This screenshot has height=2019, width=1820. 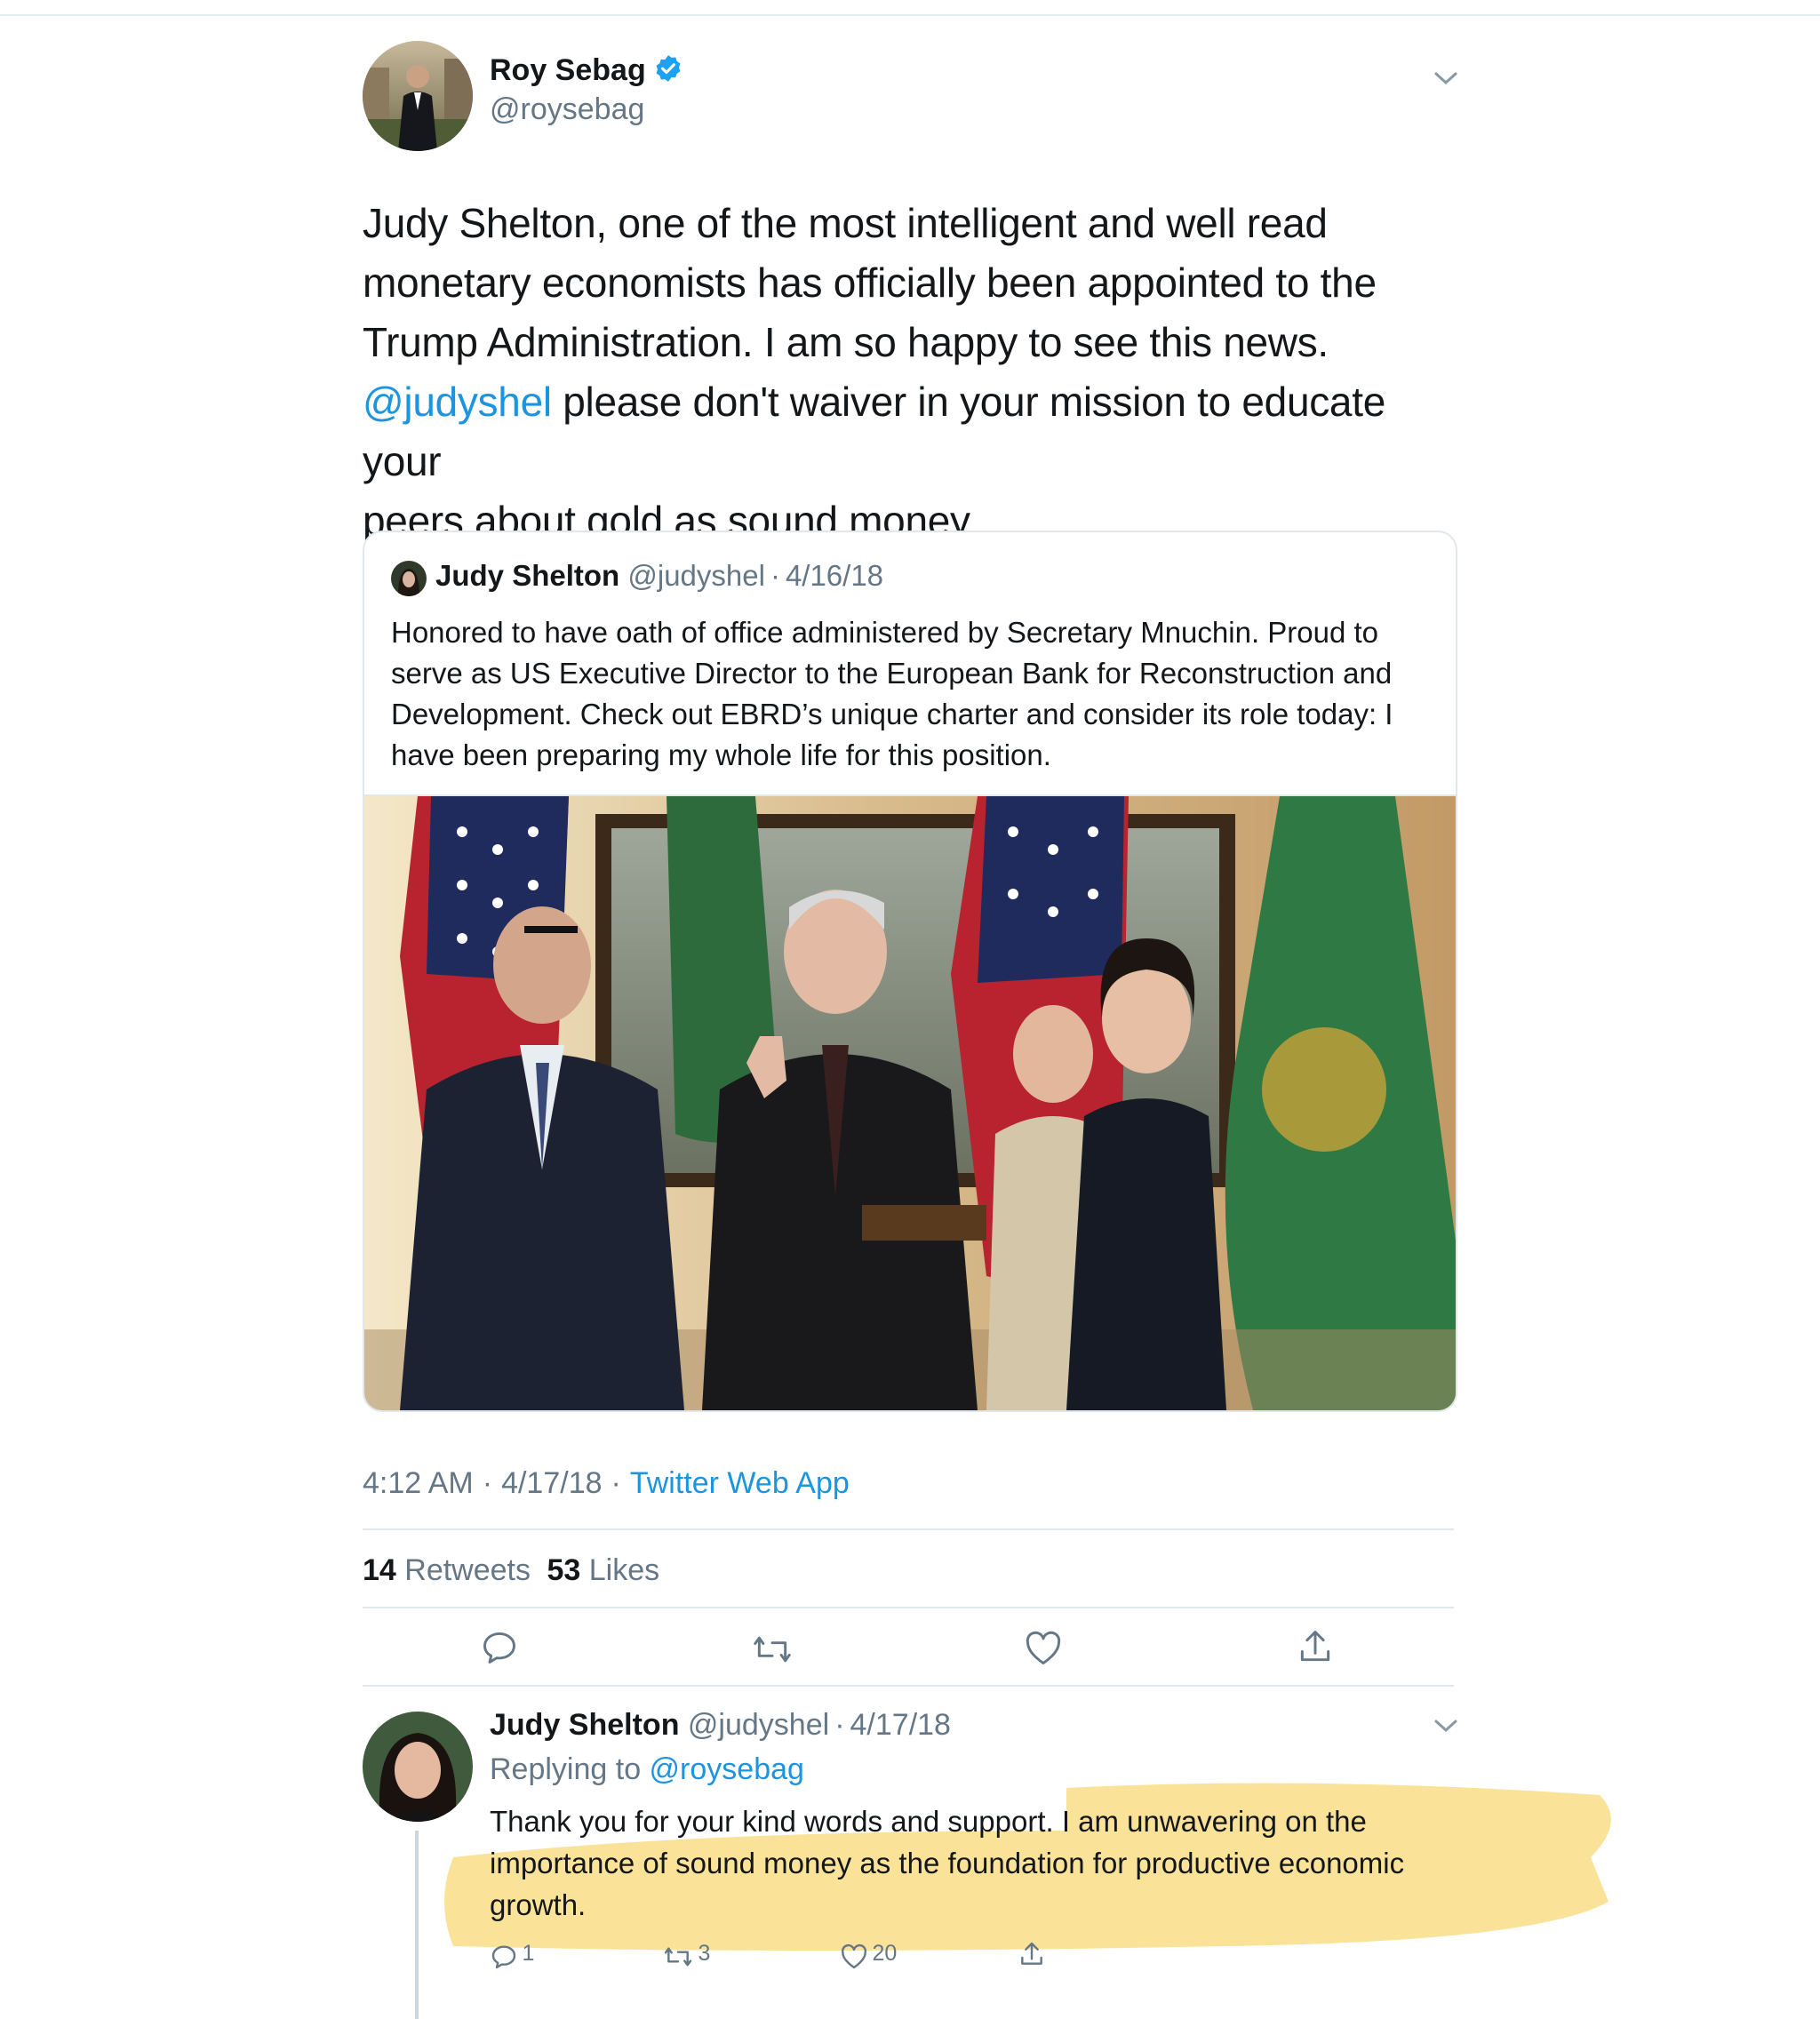 I want to click on reply-divider, so click(x=908, y=1686).